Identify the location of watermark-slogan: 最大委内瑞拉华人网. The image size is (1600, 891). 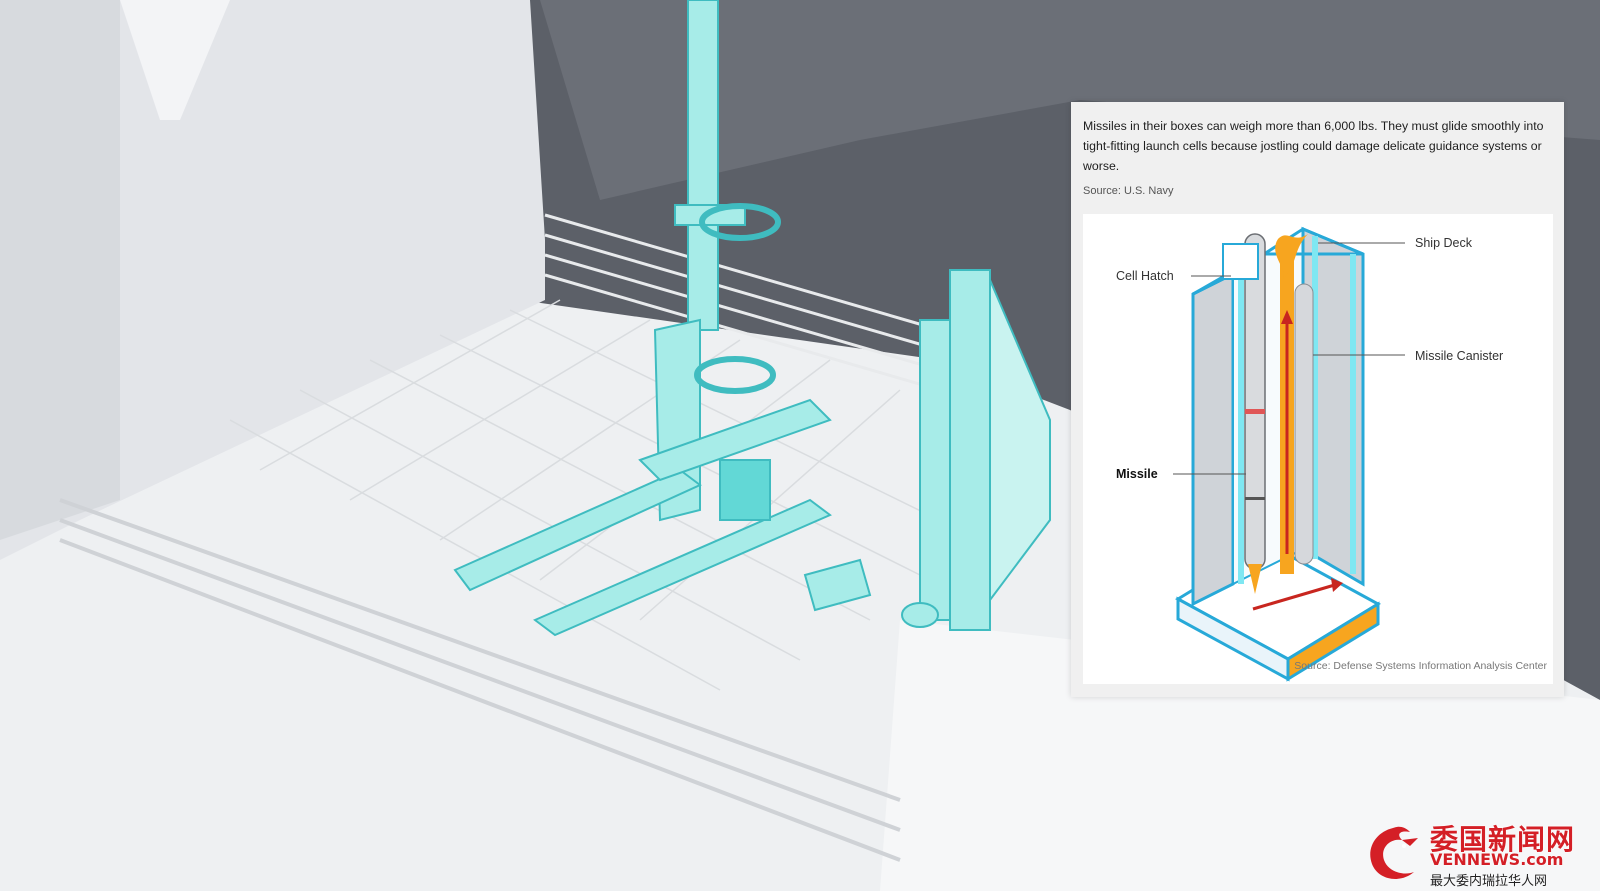
(1489, 881).